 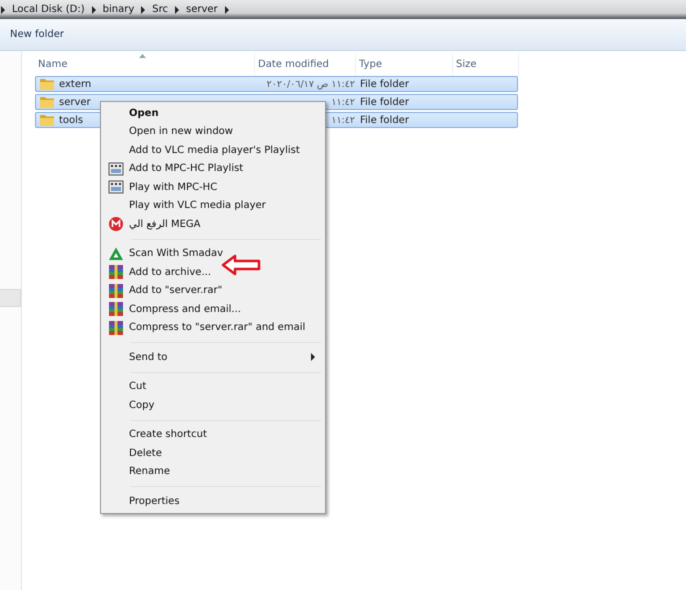 I want to click on file-name: extern, so click(x=75, y=84).